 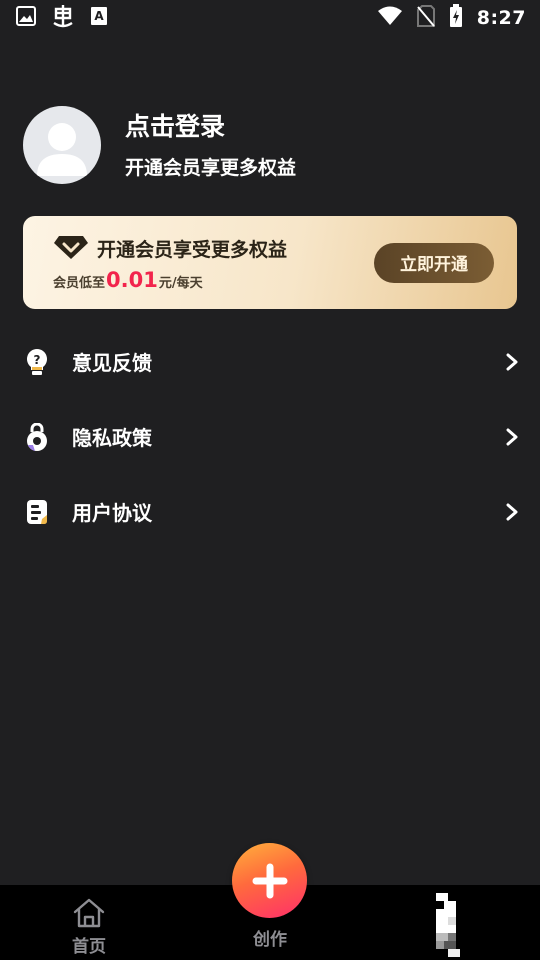 I want to click on vip-banner: 开通会员享受更多权益 会员低至 0.01 元/每天 立即开通, so click(x=270, y=262).